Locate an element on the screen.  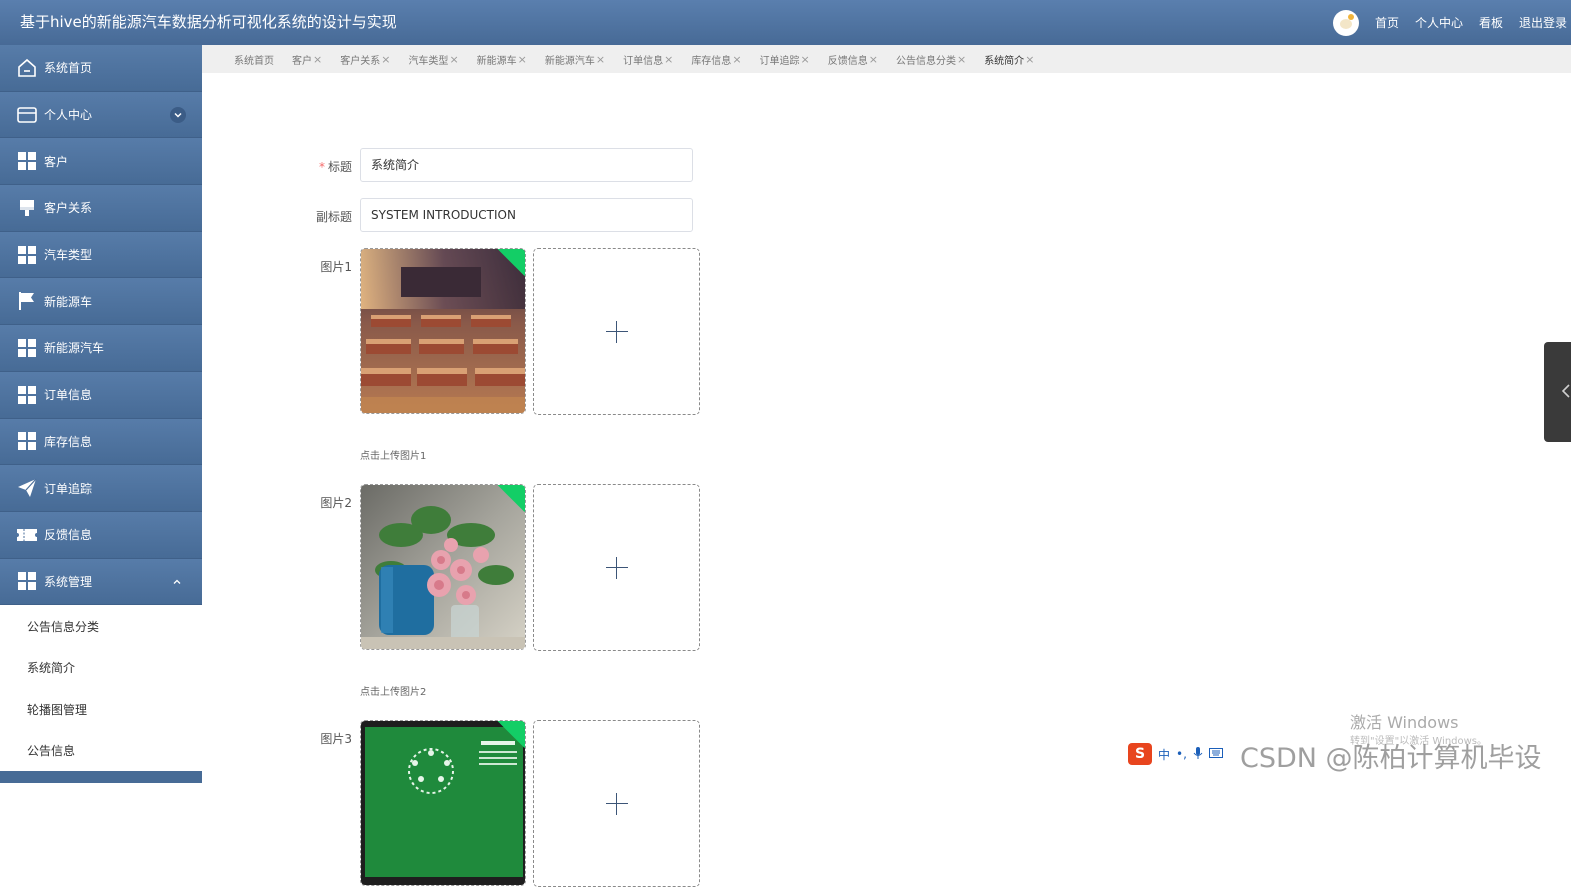
sidebar-item-new-energy-vehicle: 新能源汽车 is located at coordinates (101, 348).